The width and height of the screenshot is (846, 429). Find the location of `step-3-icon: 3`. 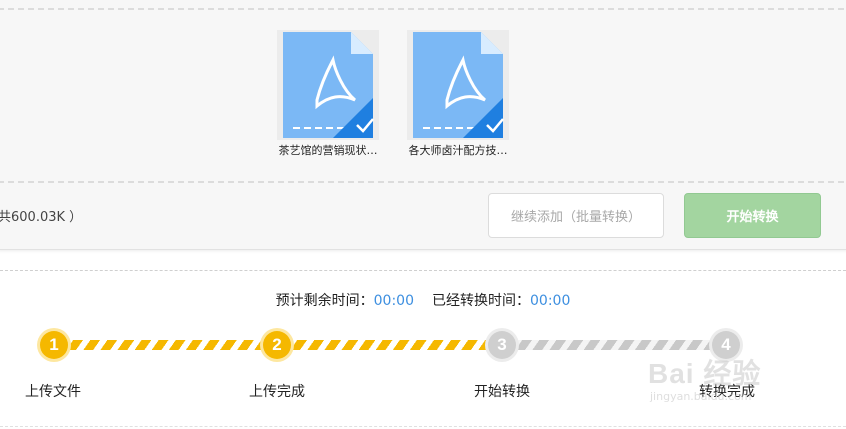

step-3-icon: 3 is located at coordinates (502, 345).